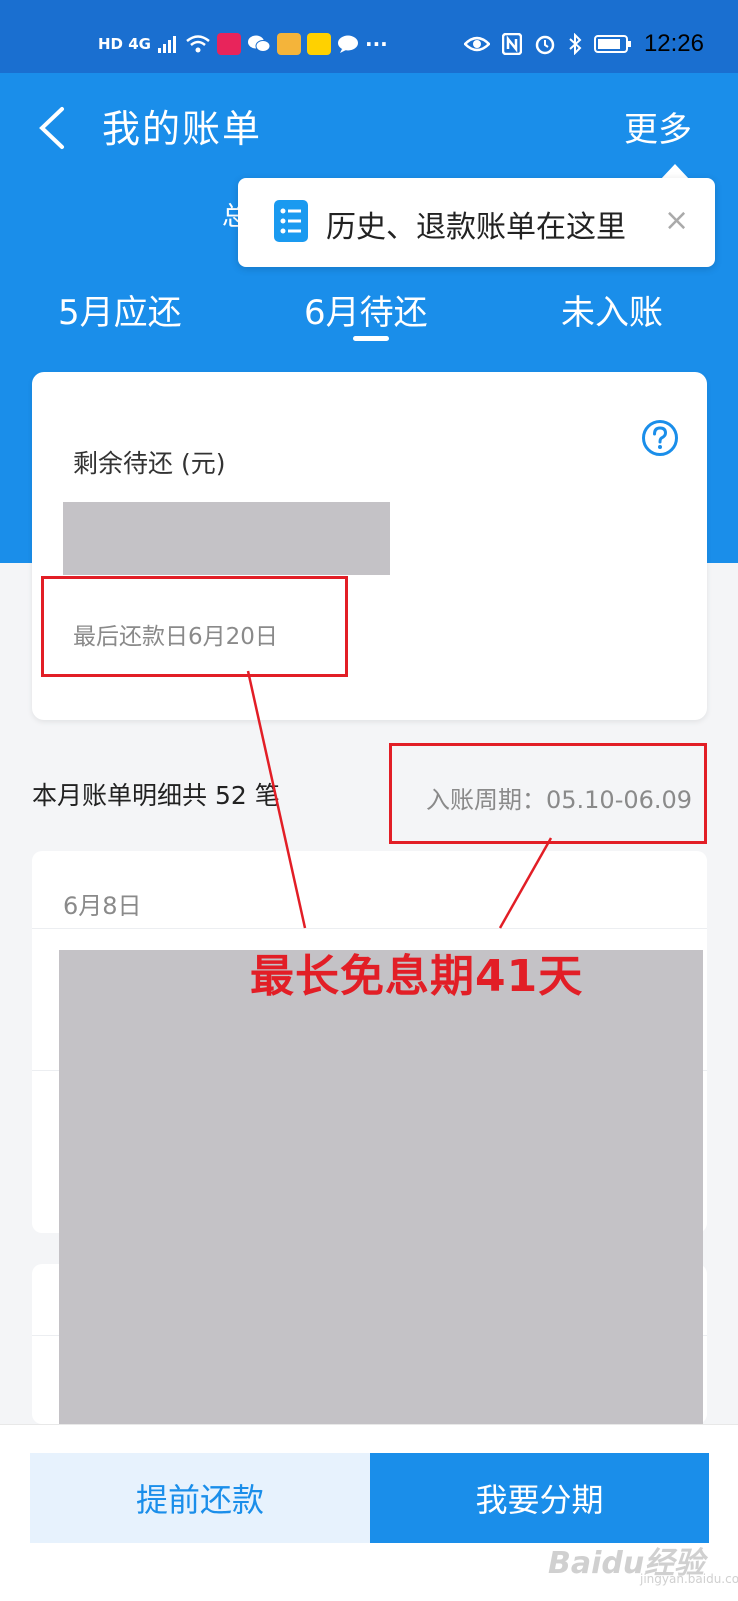  What do you see at coordinates (54, 128) in the screenshot?
I see `back-arrow-icon` at bounding box center [54, 128].